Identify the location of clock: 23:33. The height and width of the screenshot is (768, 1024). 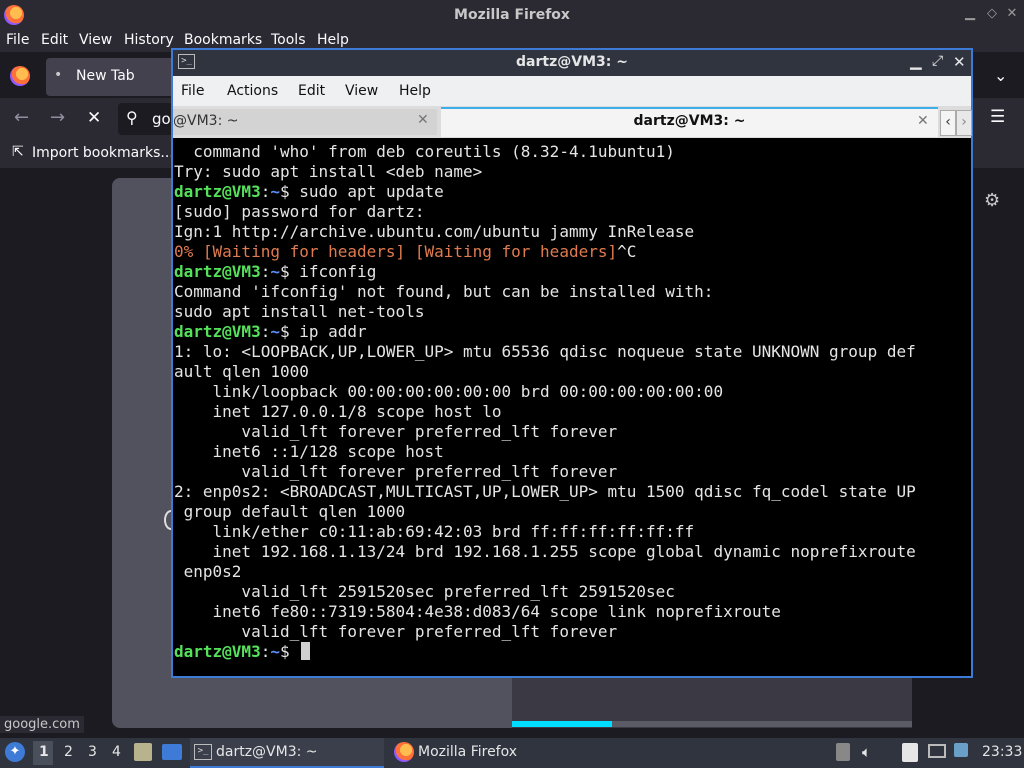
(1002, 752).